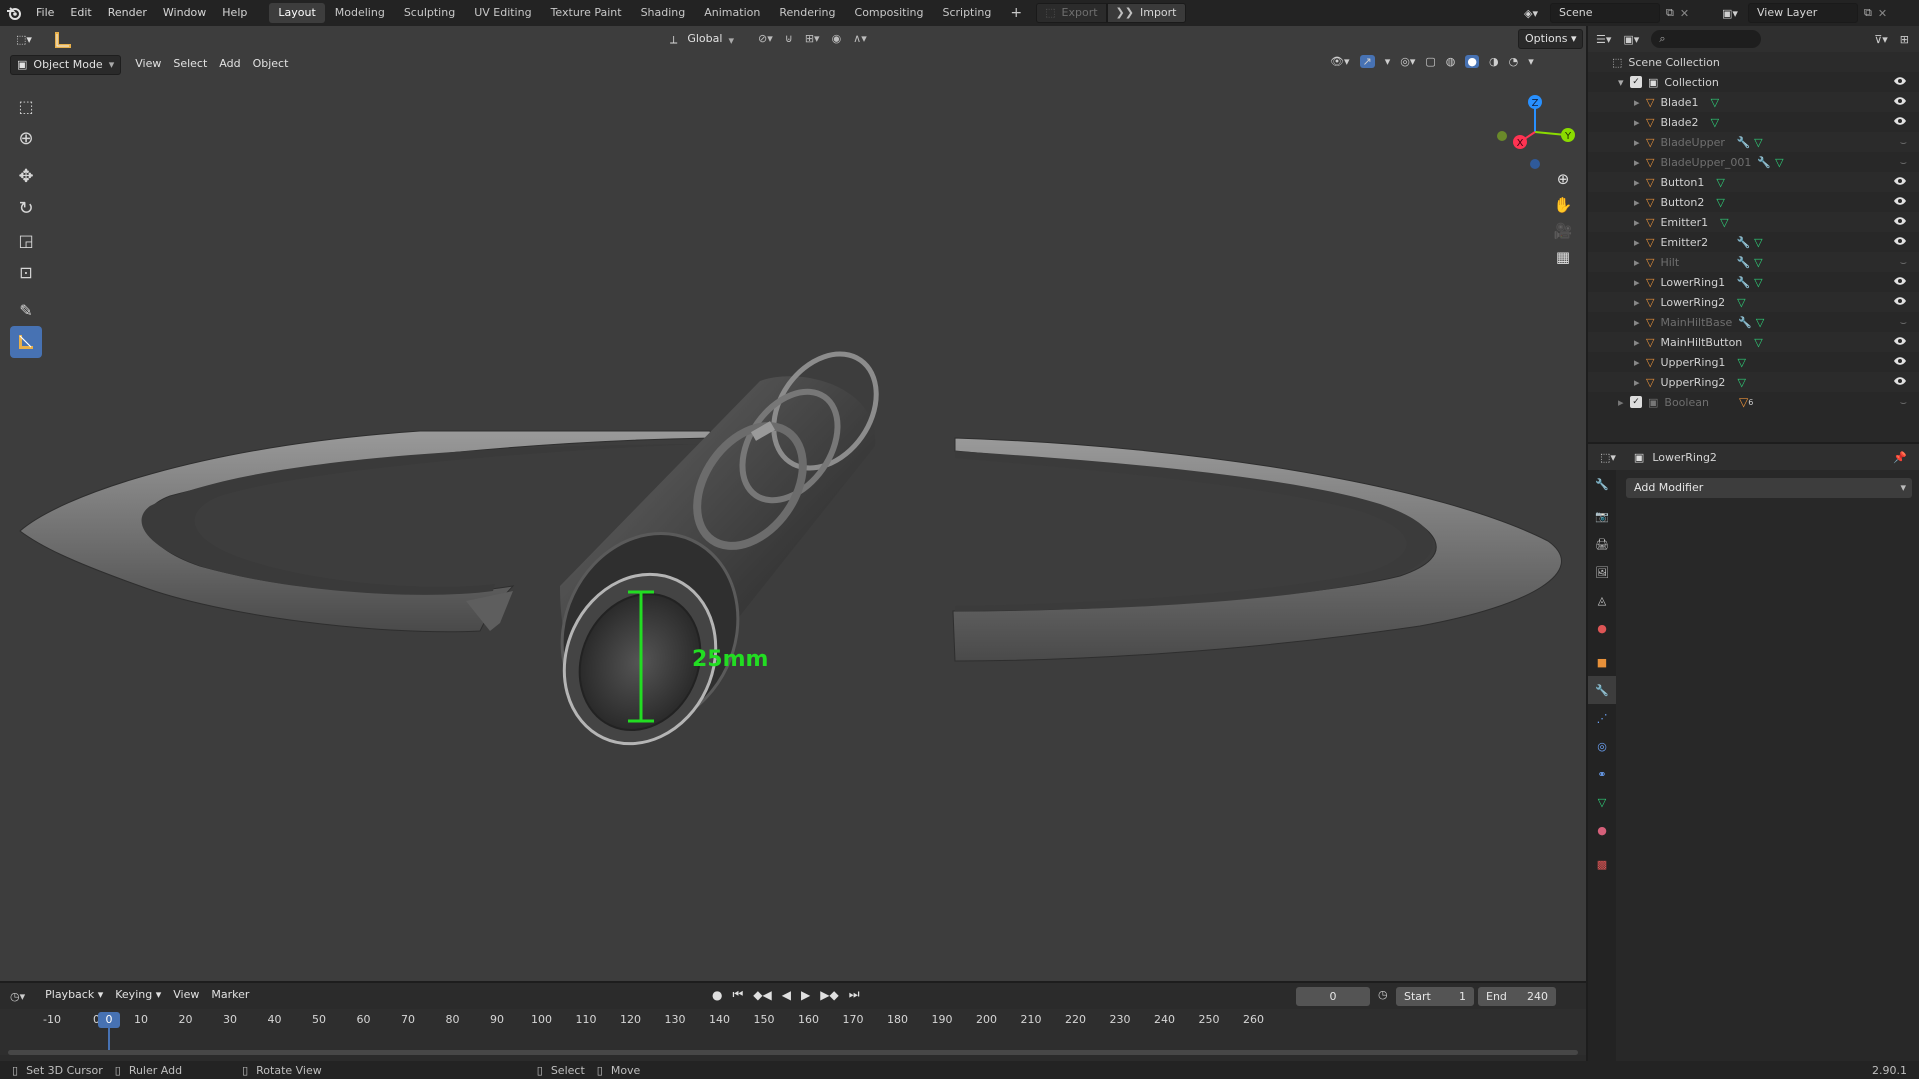 The image size is (1919, 1079). Describe the element at coordinates (14, 13) in the screenshot. I see `blender-logo-icon` at that location.